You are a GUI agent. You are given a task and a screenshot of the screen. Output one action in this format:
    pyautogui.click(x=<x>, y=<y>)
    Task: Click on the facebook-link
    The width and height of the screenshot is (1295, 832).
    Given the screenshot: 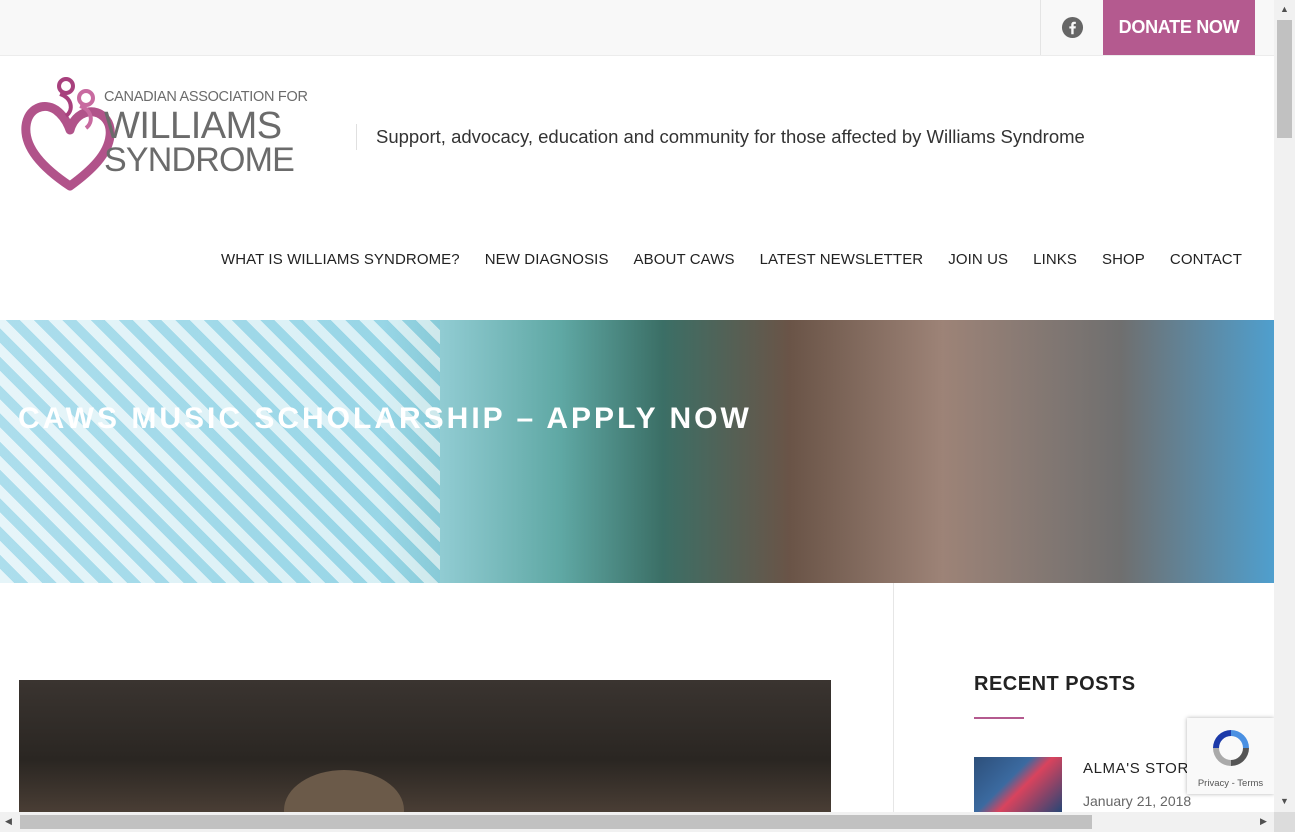 What is the action you would take?
    pyautogui.click(x=1072, y=27)
    